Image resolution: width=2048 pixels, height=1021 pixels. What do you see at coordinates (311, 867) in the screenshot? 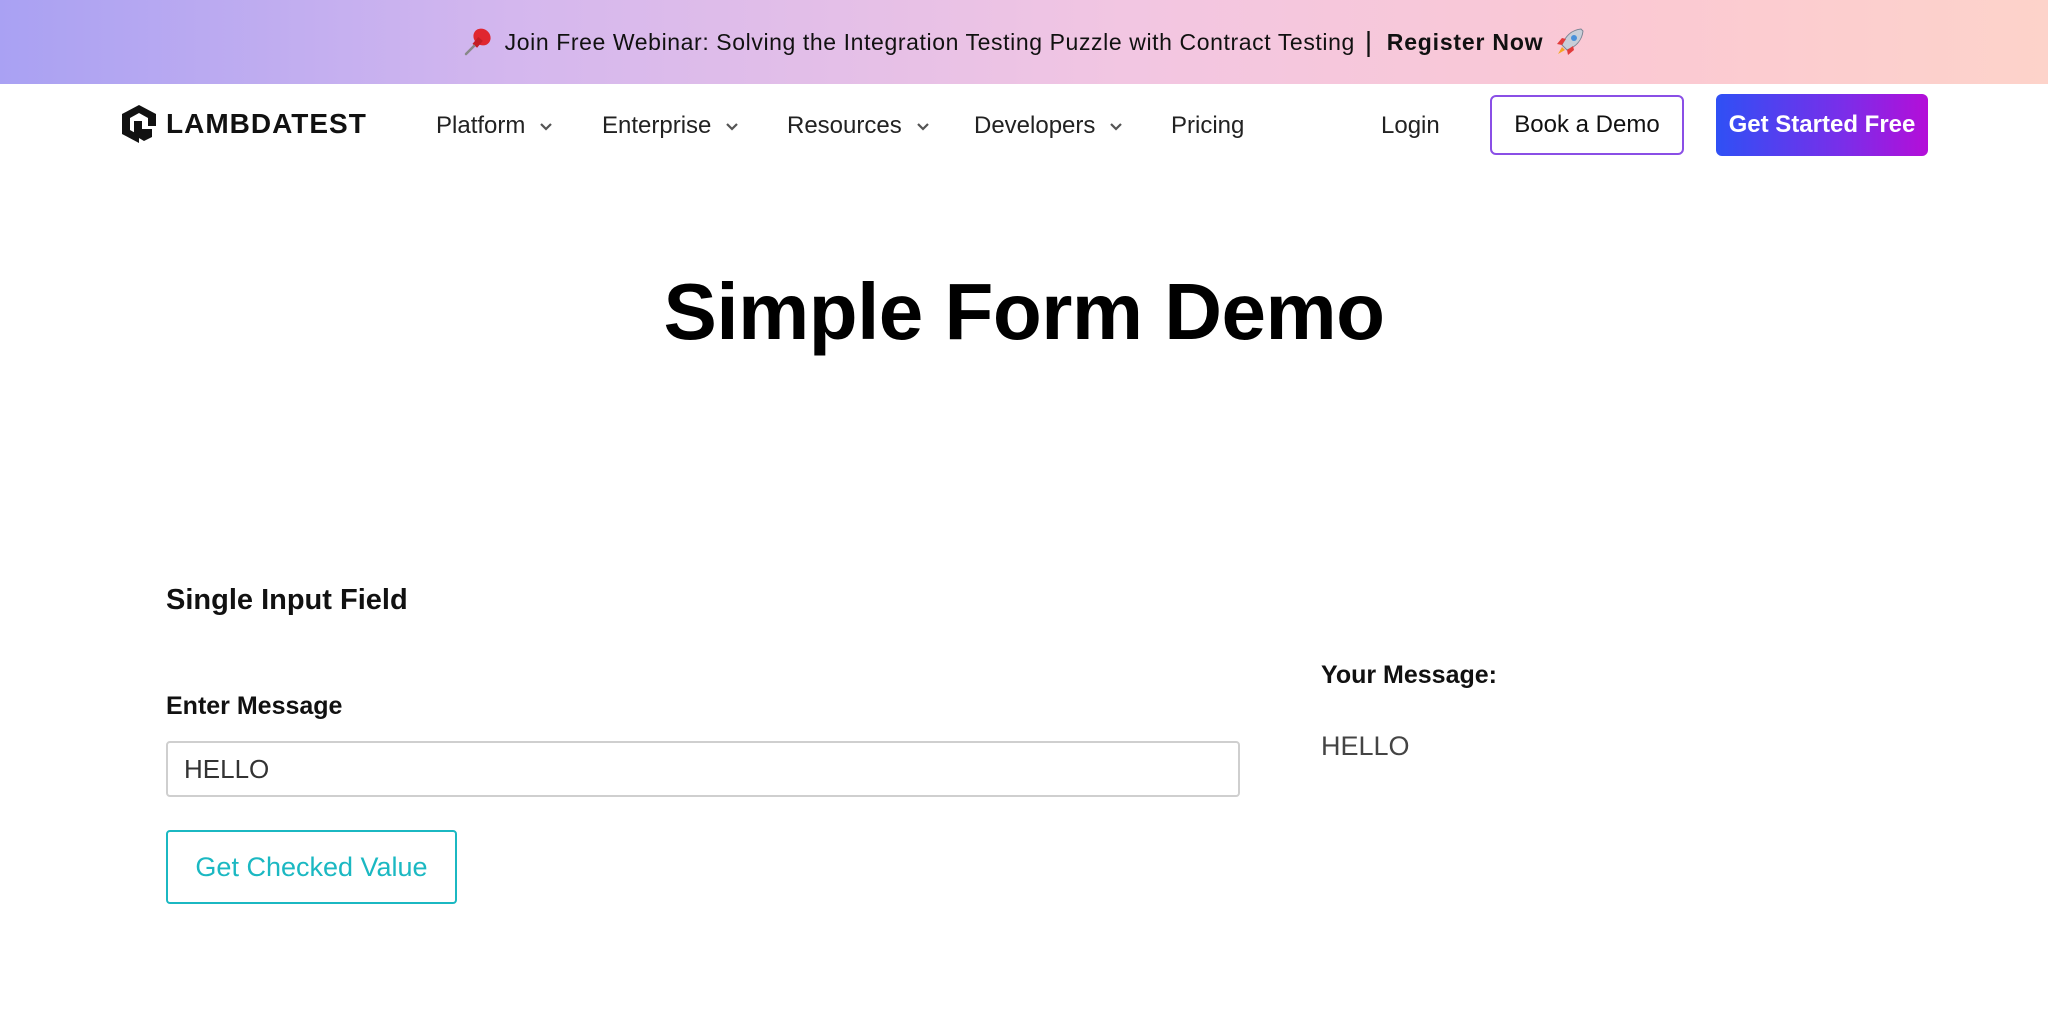
I see `get-checked-value-button: Get Checked Value` at bounding box center [311, 867].